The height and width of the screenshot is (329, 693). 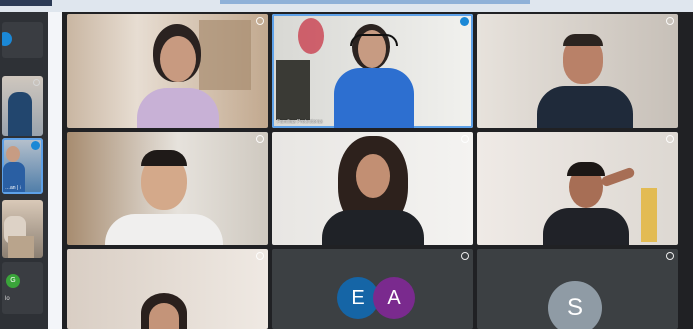 What do you see at coordinates (300, 122) in the screenshot?
I see `participant-name: Familias Protectoras` at bounding box center [300, 122].